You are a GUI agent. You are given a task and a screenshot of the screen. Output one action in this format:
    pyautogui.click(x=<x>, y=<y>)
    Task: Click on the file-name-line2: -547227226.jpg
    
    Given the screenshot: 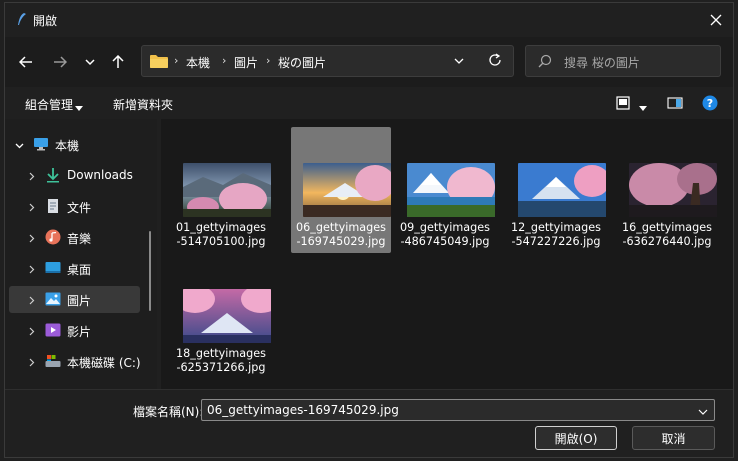 What is the action you would take?
    pyautogui.click(x=556, y=241)
    